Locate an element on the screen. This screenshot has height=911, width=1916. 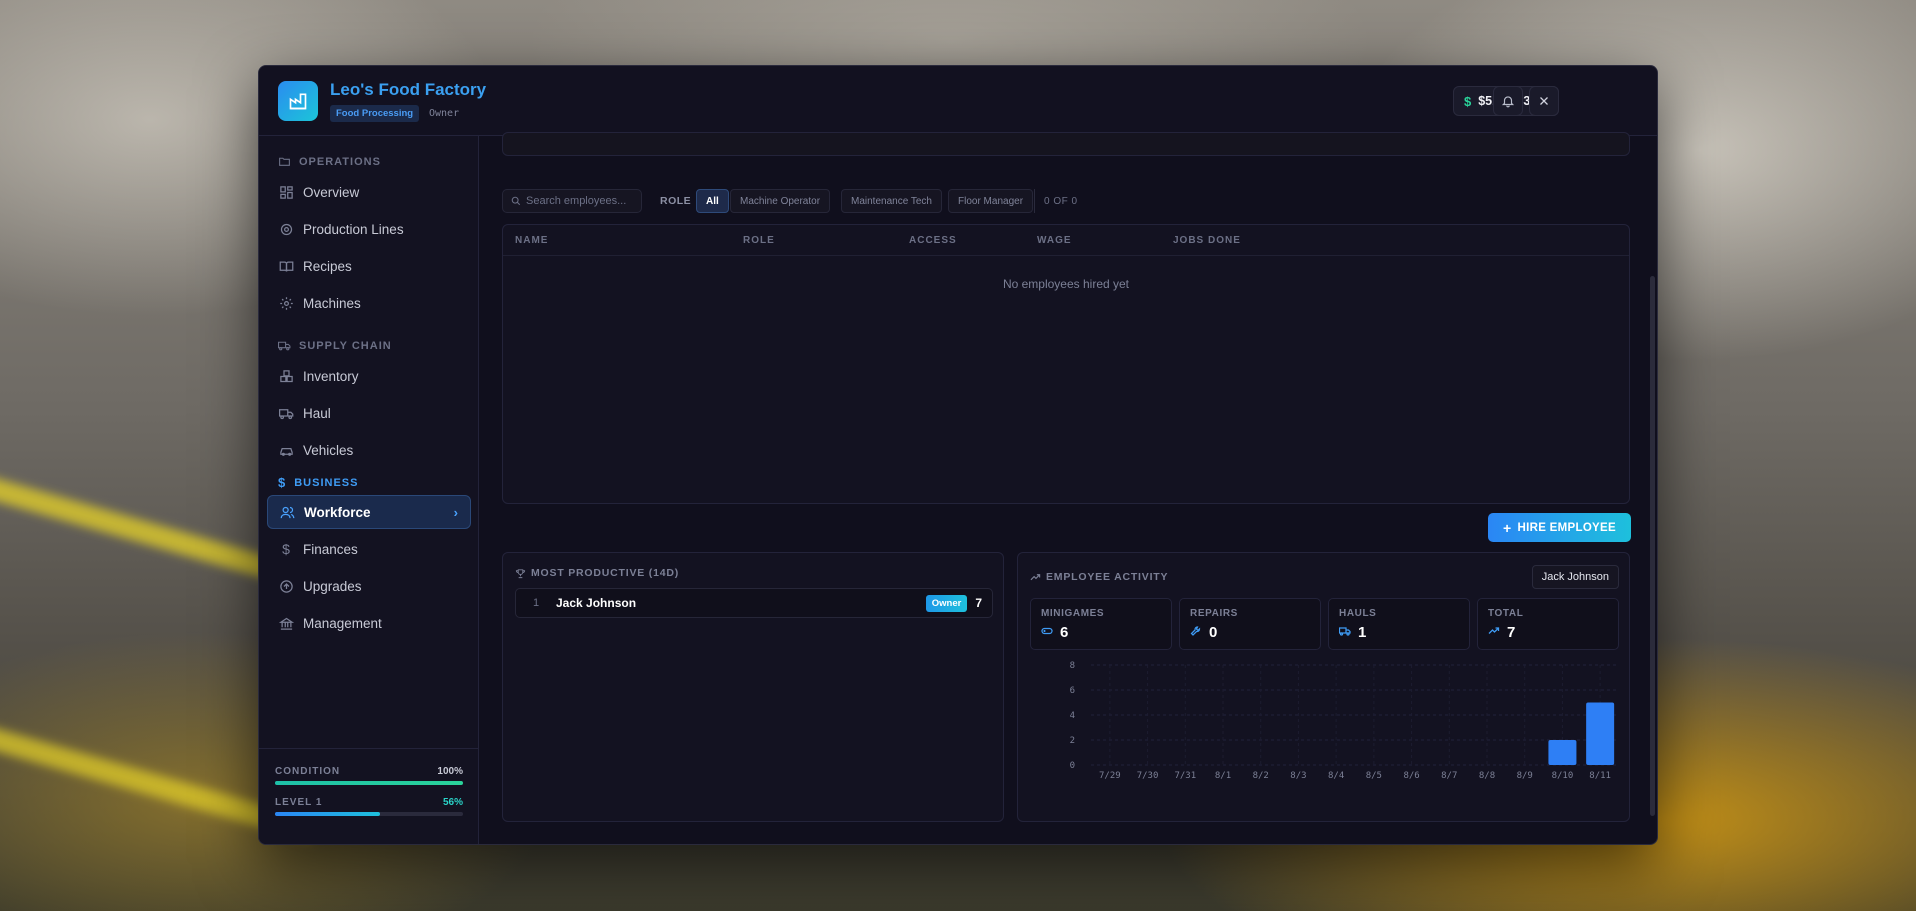
search-box is located at coordinates (572, 201).